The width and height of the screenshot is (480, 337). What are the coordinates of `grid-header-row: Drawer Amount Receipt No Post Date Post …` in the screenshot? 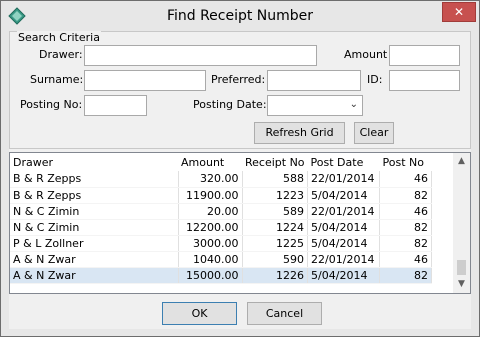 It's located at (221, 162).